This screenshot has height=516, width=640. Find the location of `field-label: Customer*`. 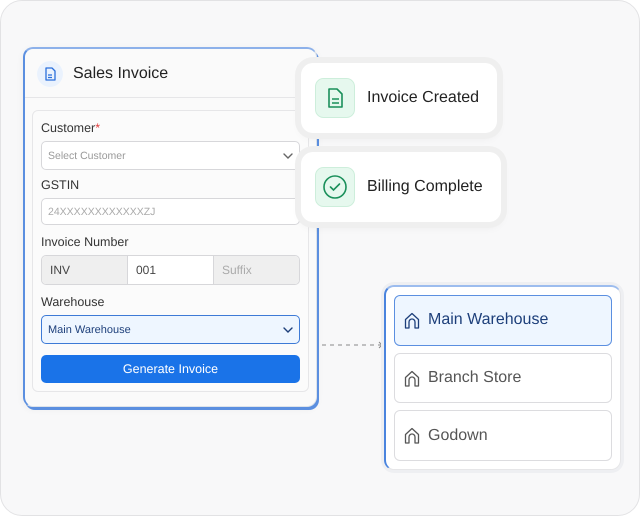

field-label: Customer* is located at coordinates (71, 128).